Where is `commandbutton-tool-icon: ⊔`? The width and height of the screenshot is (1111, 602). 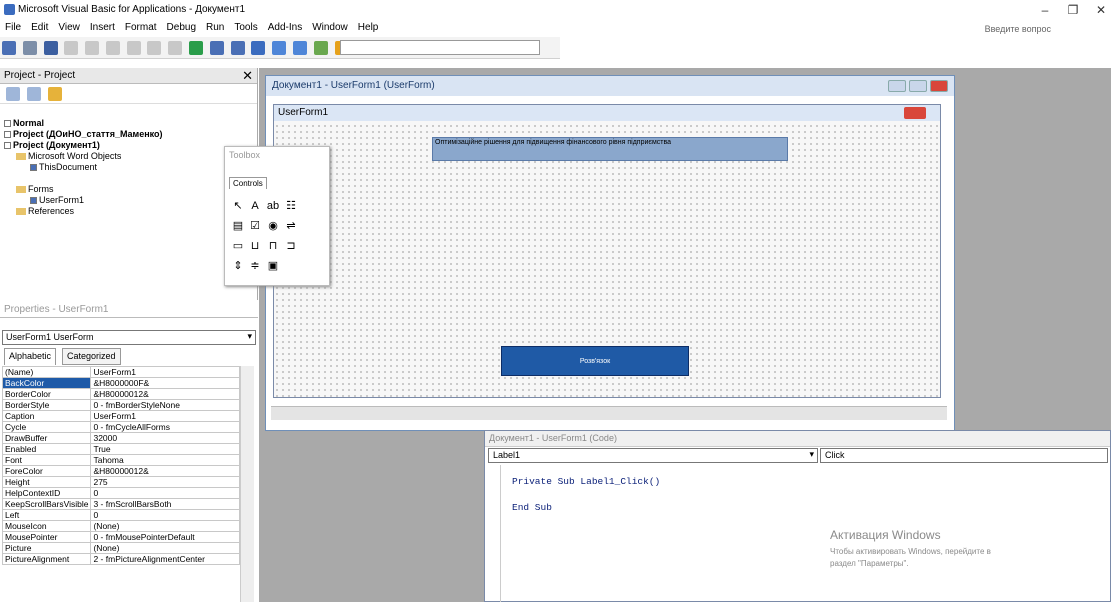
commandbutton-tool-icon: ⊔ is located at coordinates (255, 246).